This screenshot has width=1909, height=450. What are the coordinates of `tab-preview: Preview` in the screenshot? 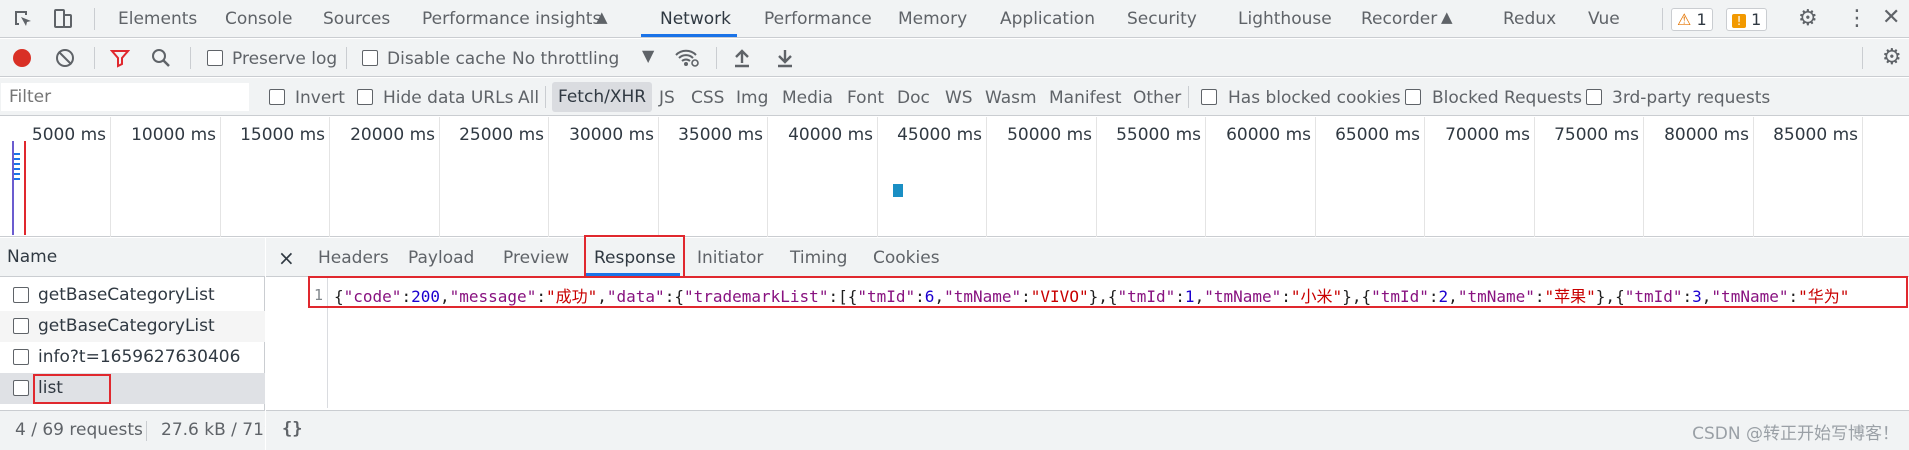 It's located at (536, 257).